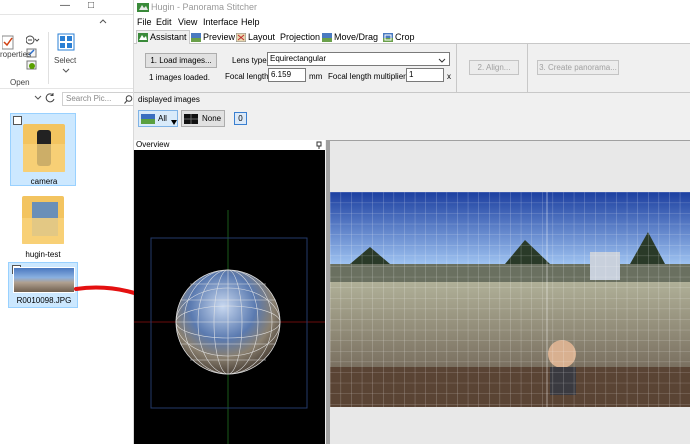 This screenshot has height=444, width=690. Describe the element at coordinates (412, 92) in the screenshot. I see `panel-bottom-border` at that location.